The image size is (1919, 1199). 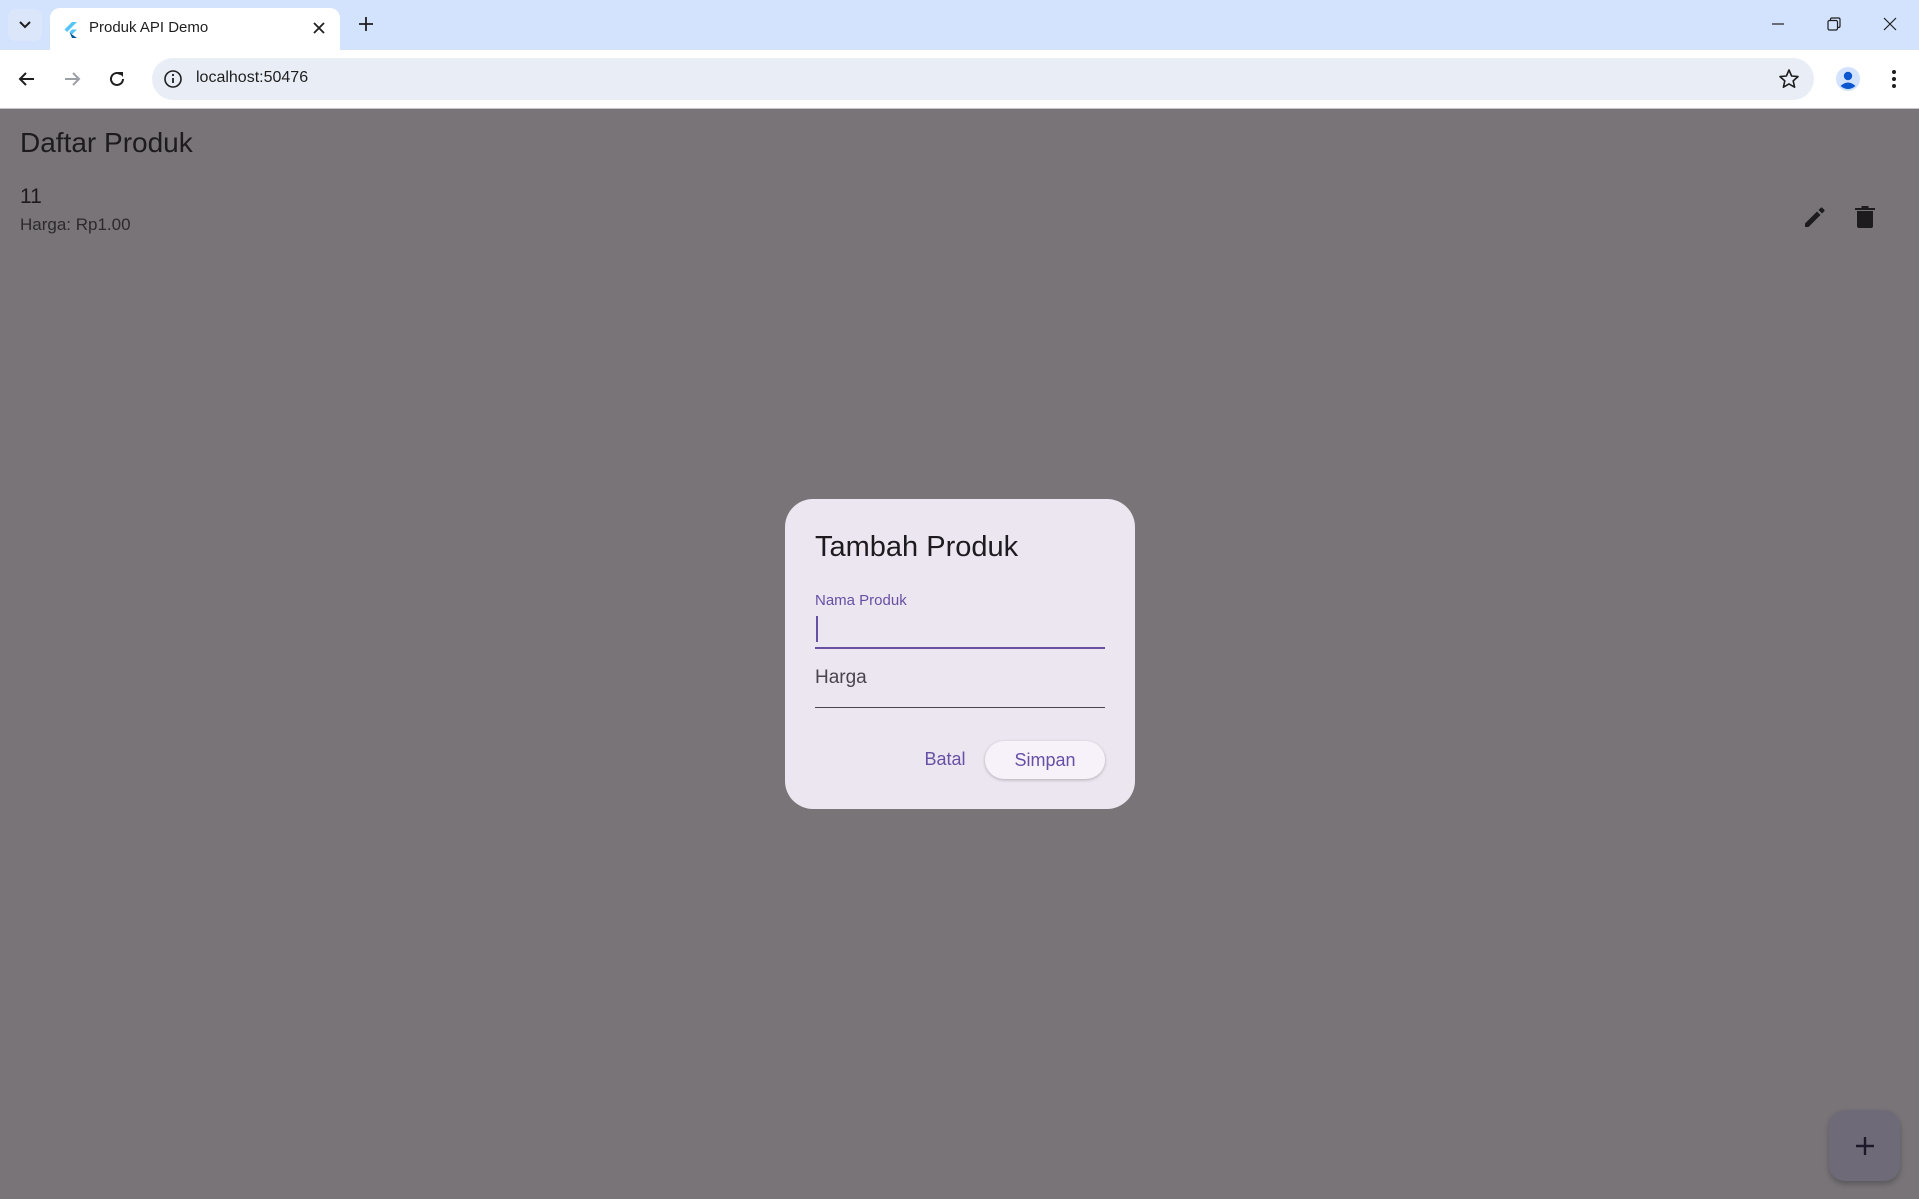 I want to click on new-tab-button, so click(x=366, y=24).